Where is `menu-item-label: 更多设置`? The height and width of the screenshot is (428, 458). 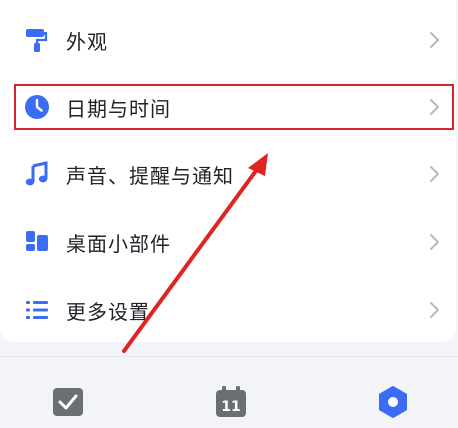 menu-item-label: 更多设置 is located at coordinates (108, 311).